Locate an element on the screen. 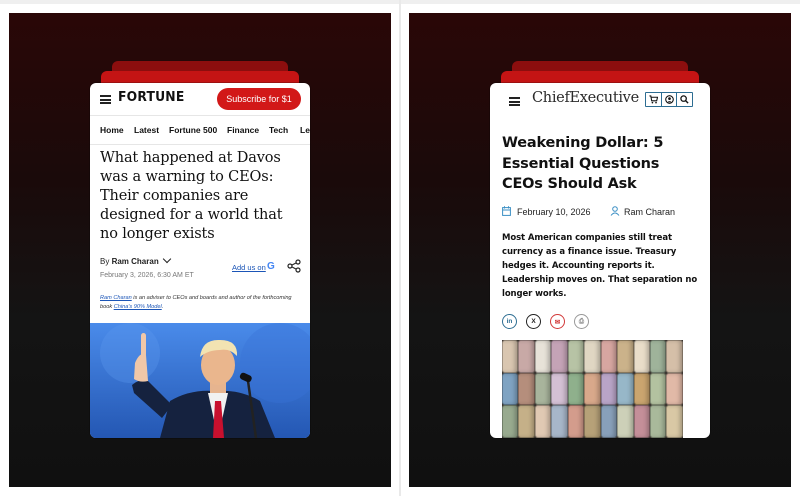 The width and height of the screenshot is (800, 496). panel-divider is located at coordinates (400, 248).